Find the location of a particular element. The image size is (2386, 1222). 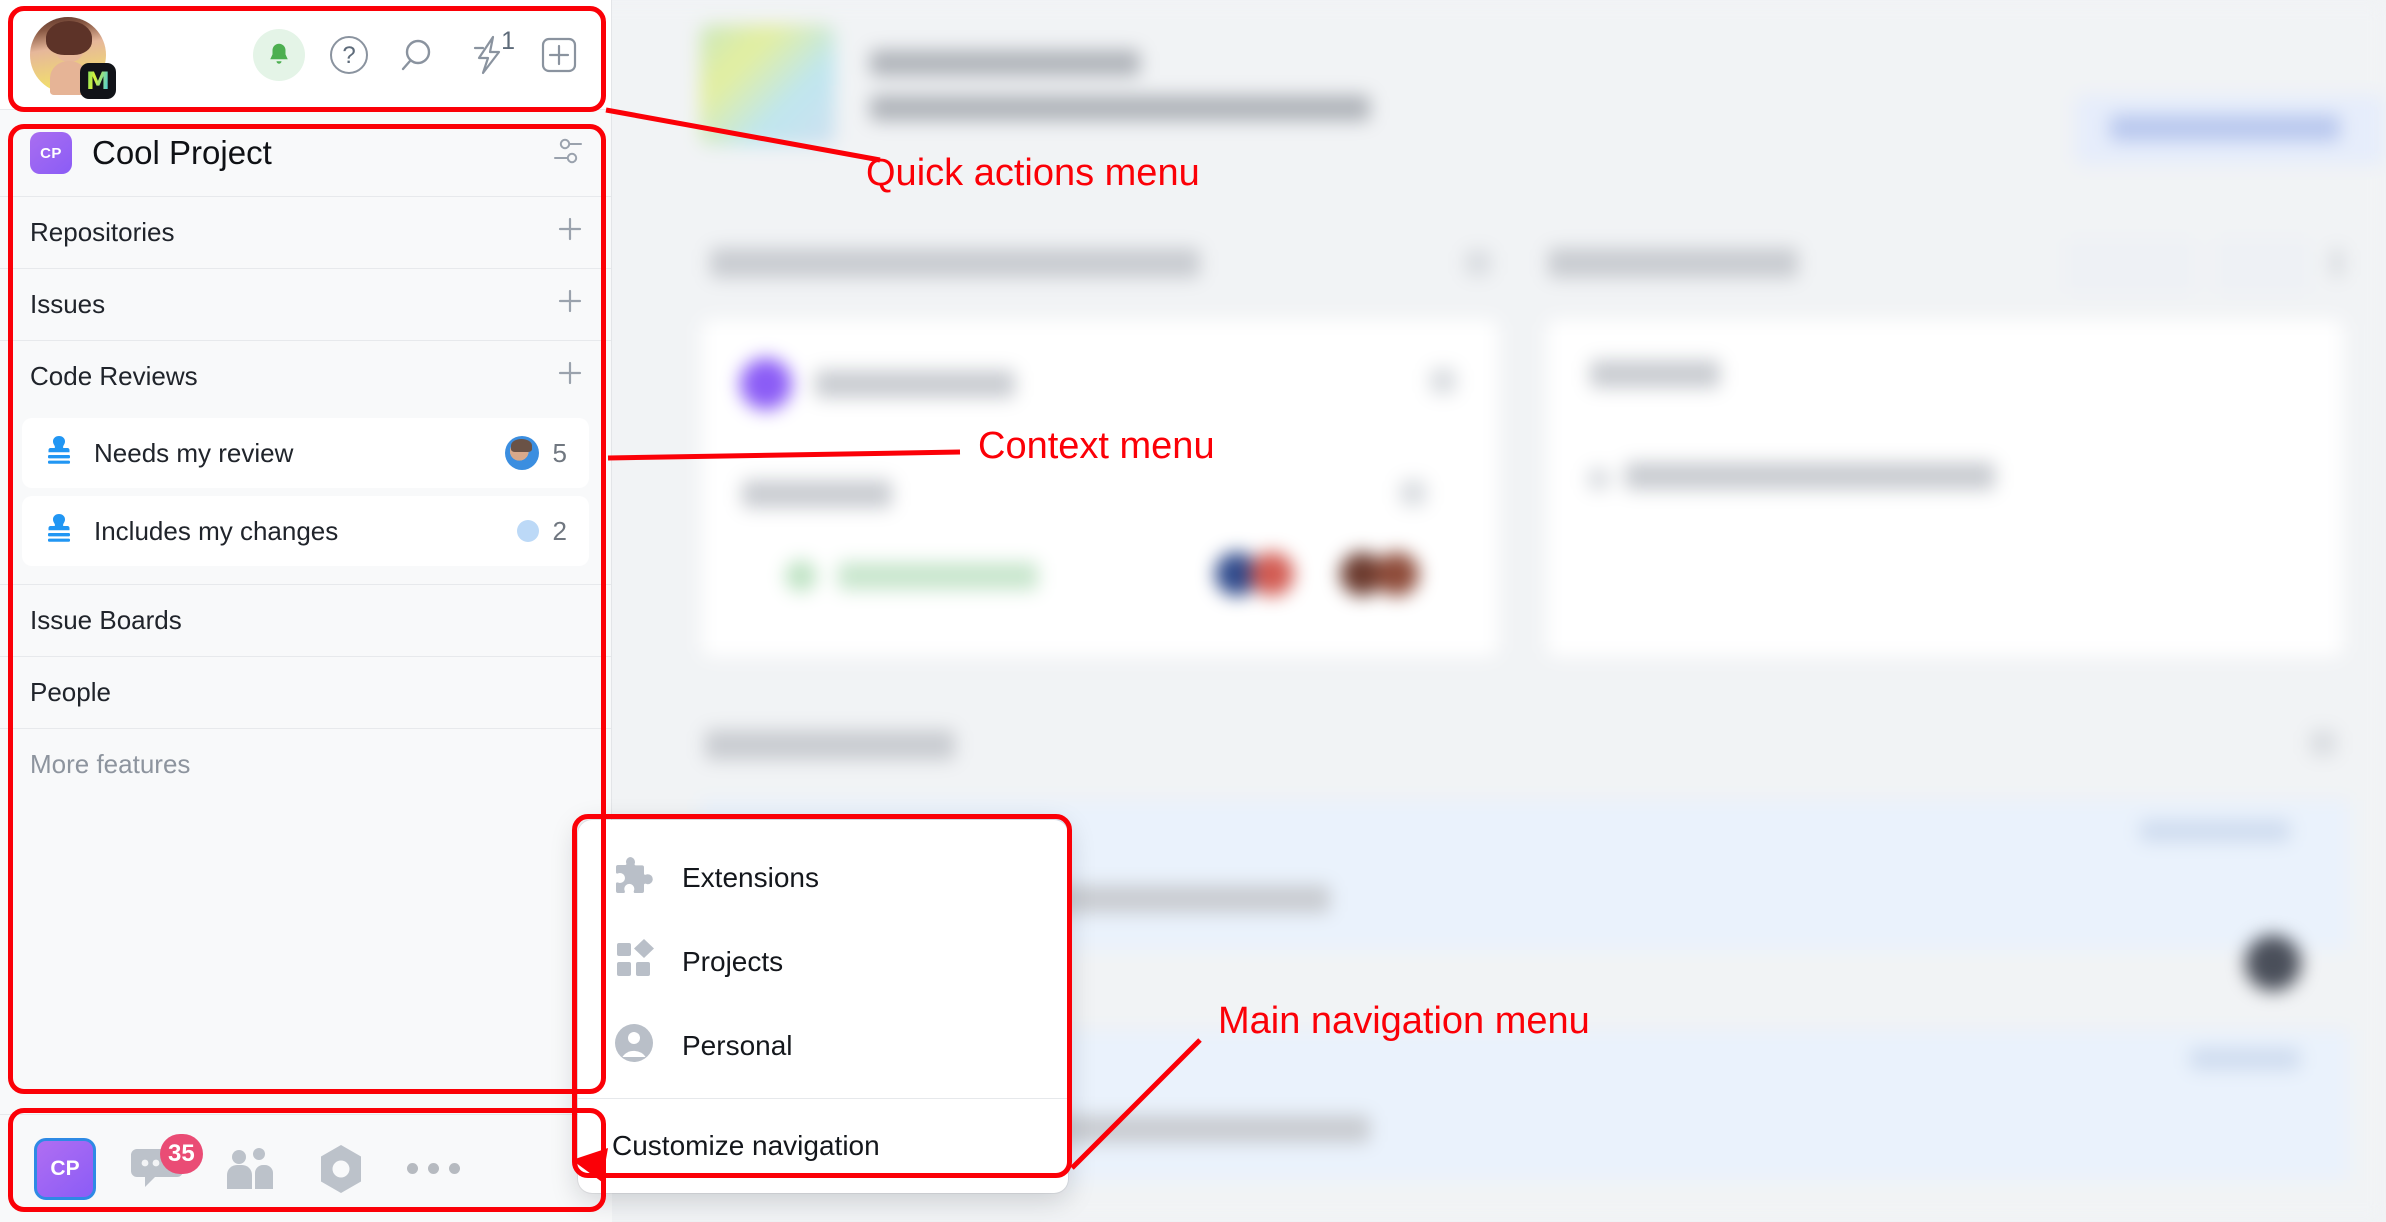

annotation-label-quick-actions: Quick actions menu is located at coordinates (1033, 173).